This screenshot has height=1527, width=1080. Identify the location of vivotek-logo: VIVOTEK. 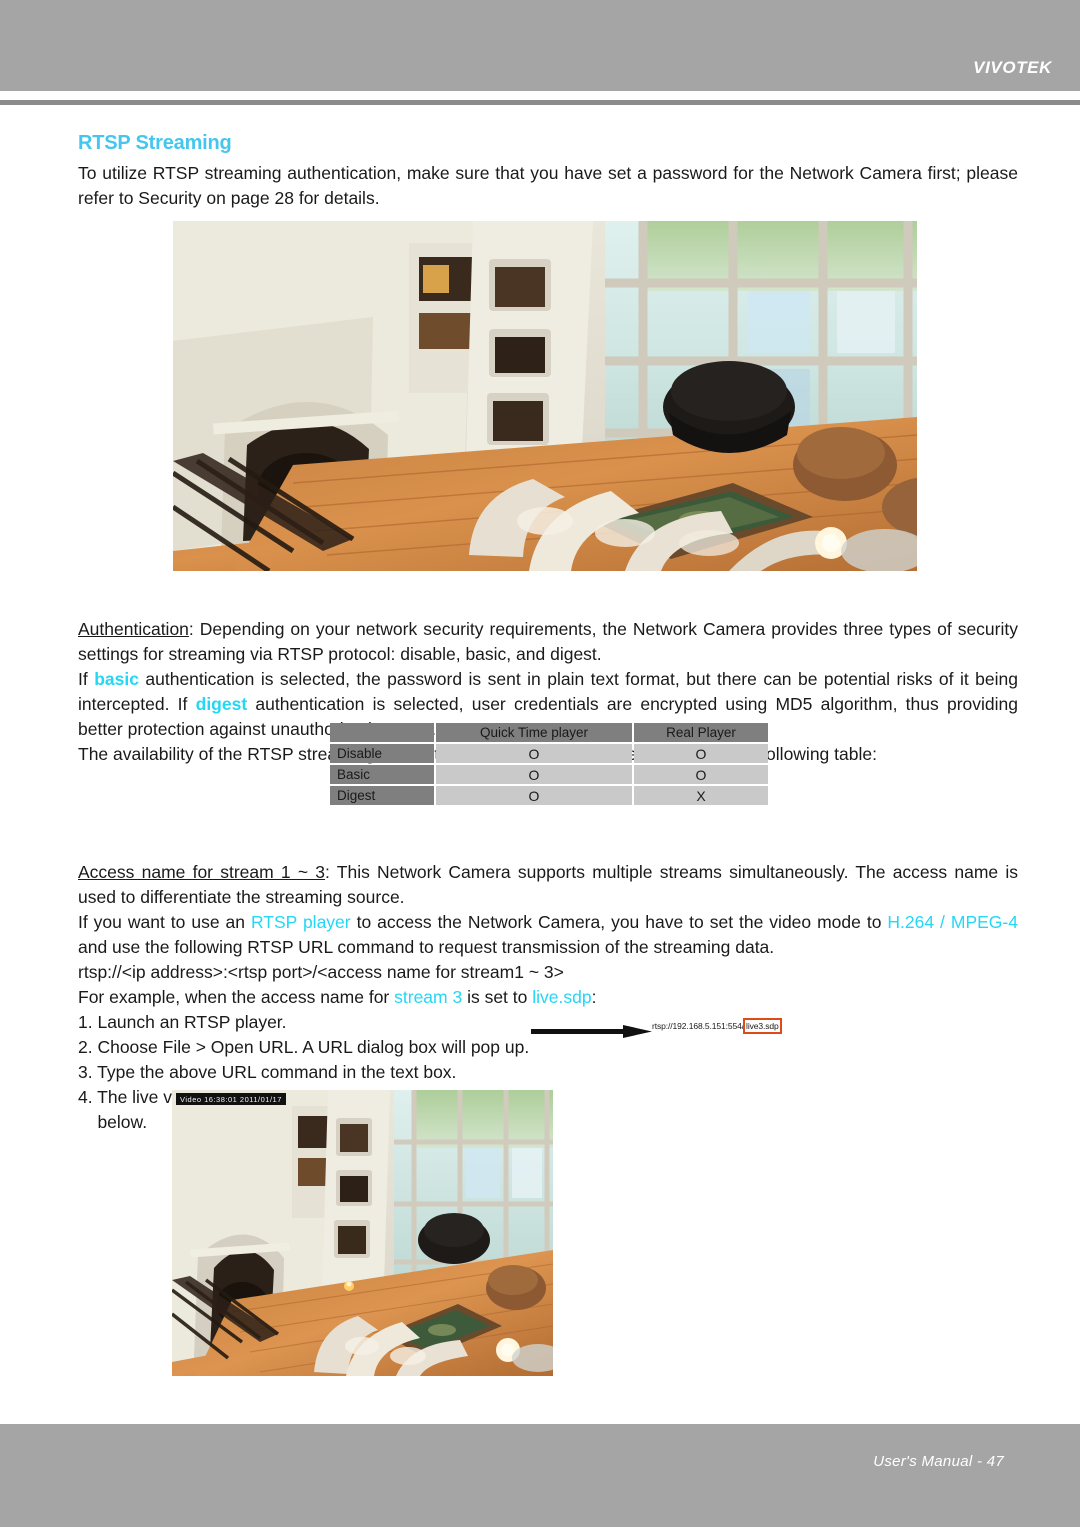
(1012, 67).